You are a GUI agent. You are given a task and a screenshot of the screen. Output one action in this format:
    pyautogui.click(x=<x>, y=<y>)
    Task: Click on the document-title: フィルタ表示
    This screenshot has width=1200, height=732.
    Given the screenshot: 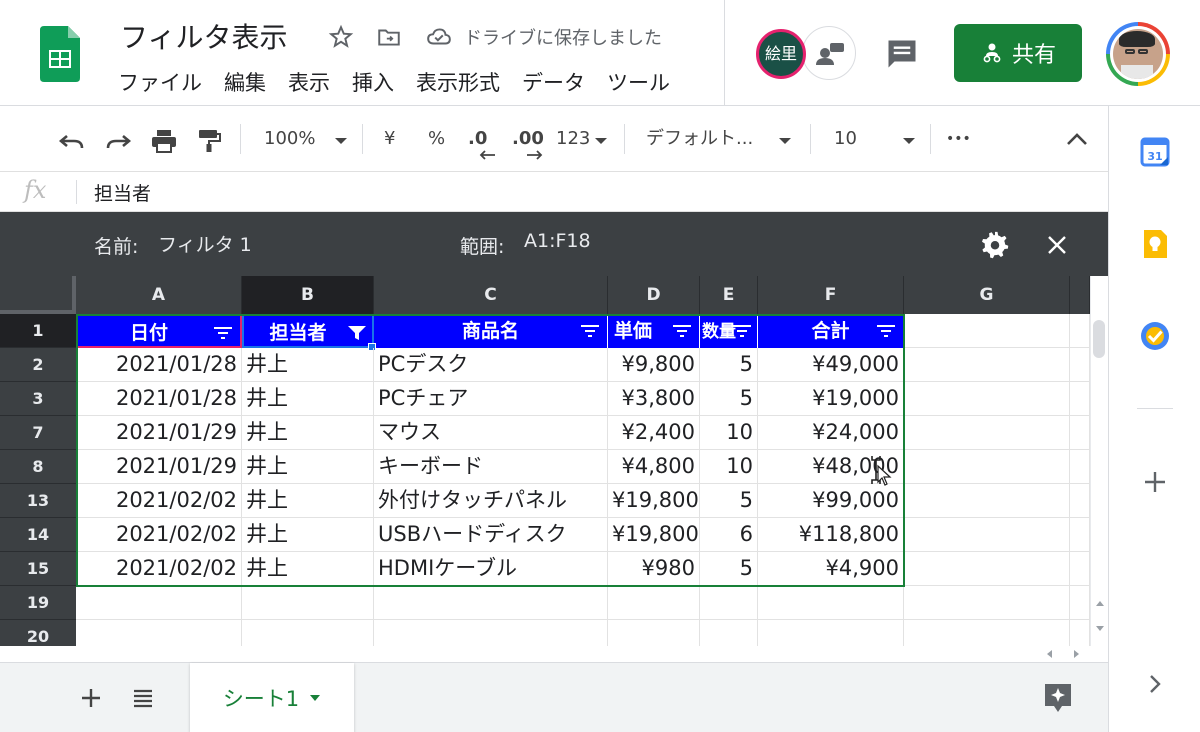 What is the action you would take?
    pyautogui.click(x=203, y=36)
    